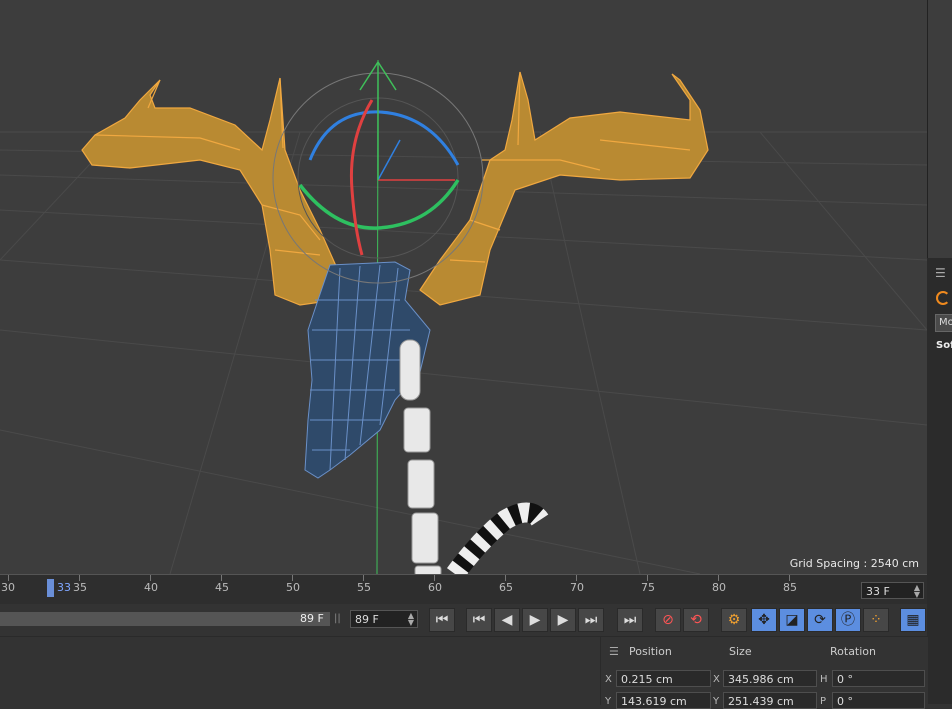  Describe the element at coordinates (848, 620) in the screenshot. I see `param-key-button: Ⓟ` at that location.